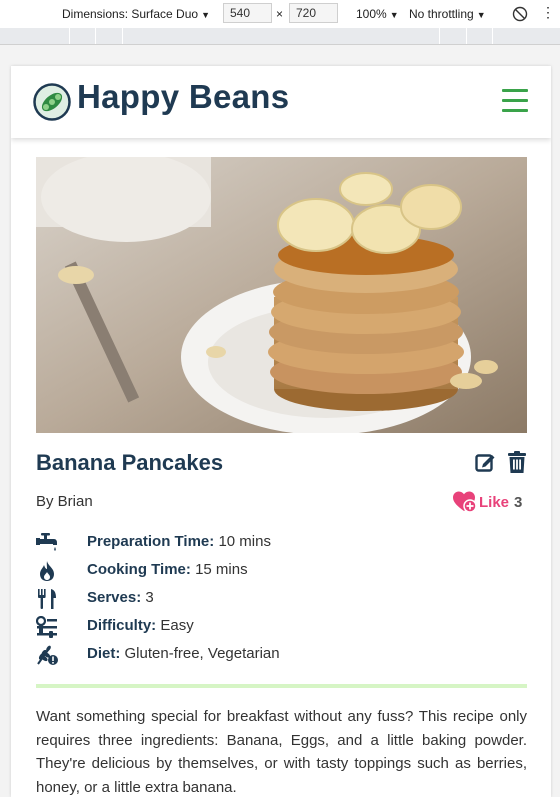 Image resolution: width=560 pixels, height=797 pixels. What do you see at coordinates (202, 653) in the screenshot?
I see `fact-value: Gluten-free, Vegetarian` at bounding box center [202, 653].